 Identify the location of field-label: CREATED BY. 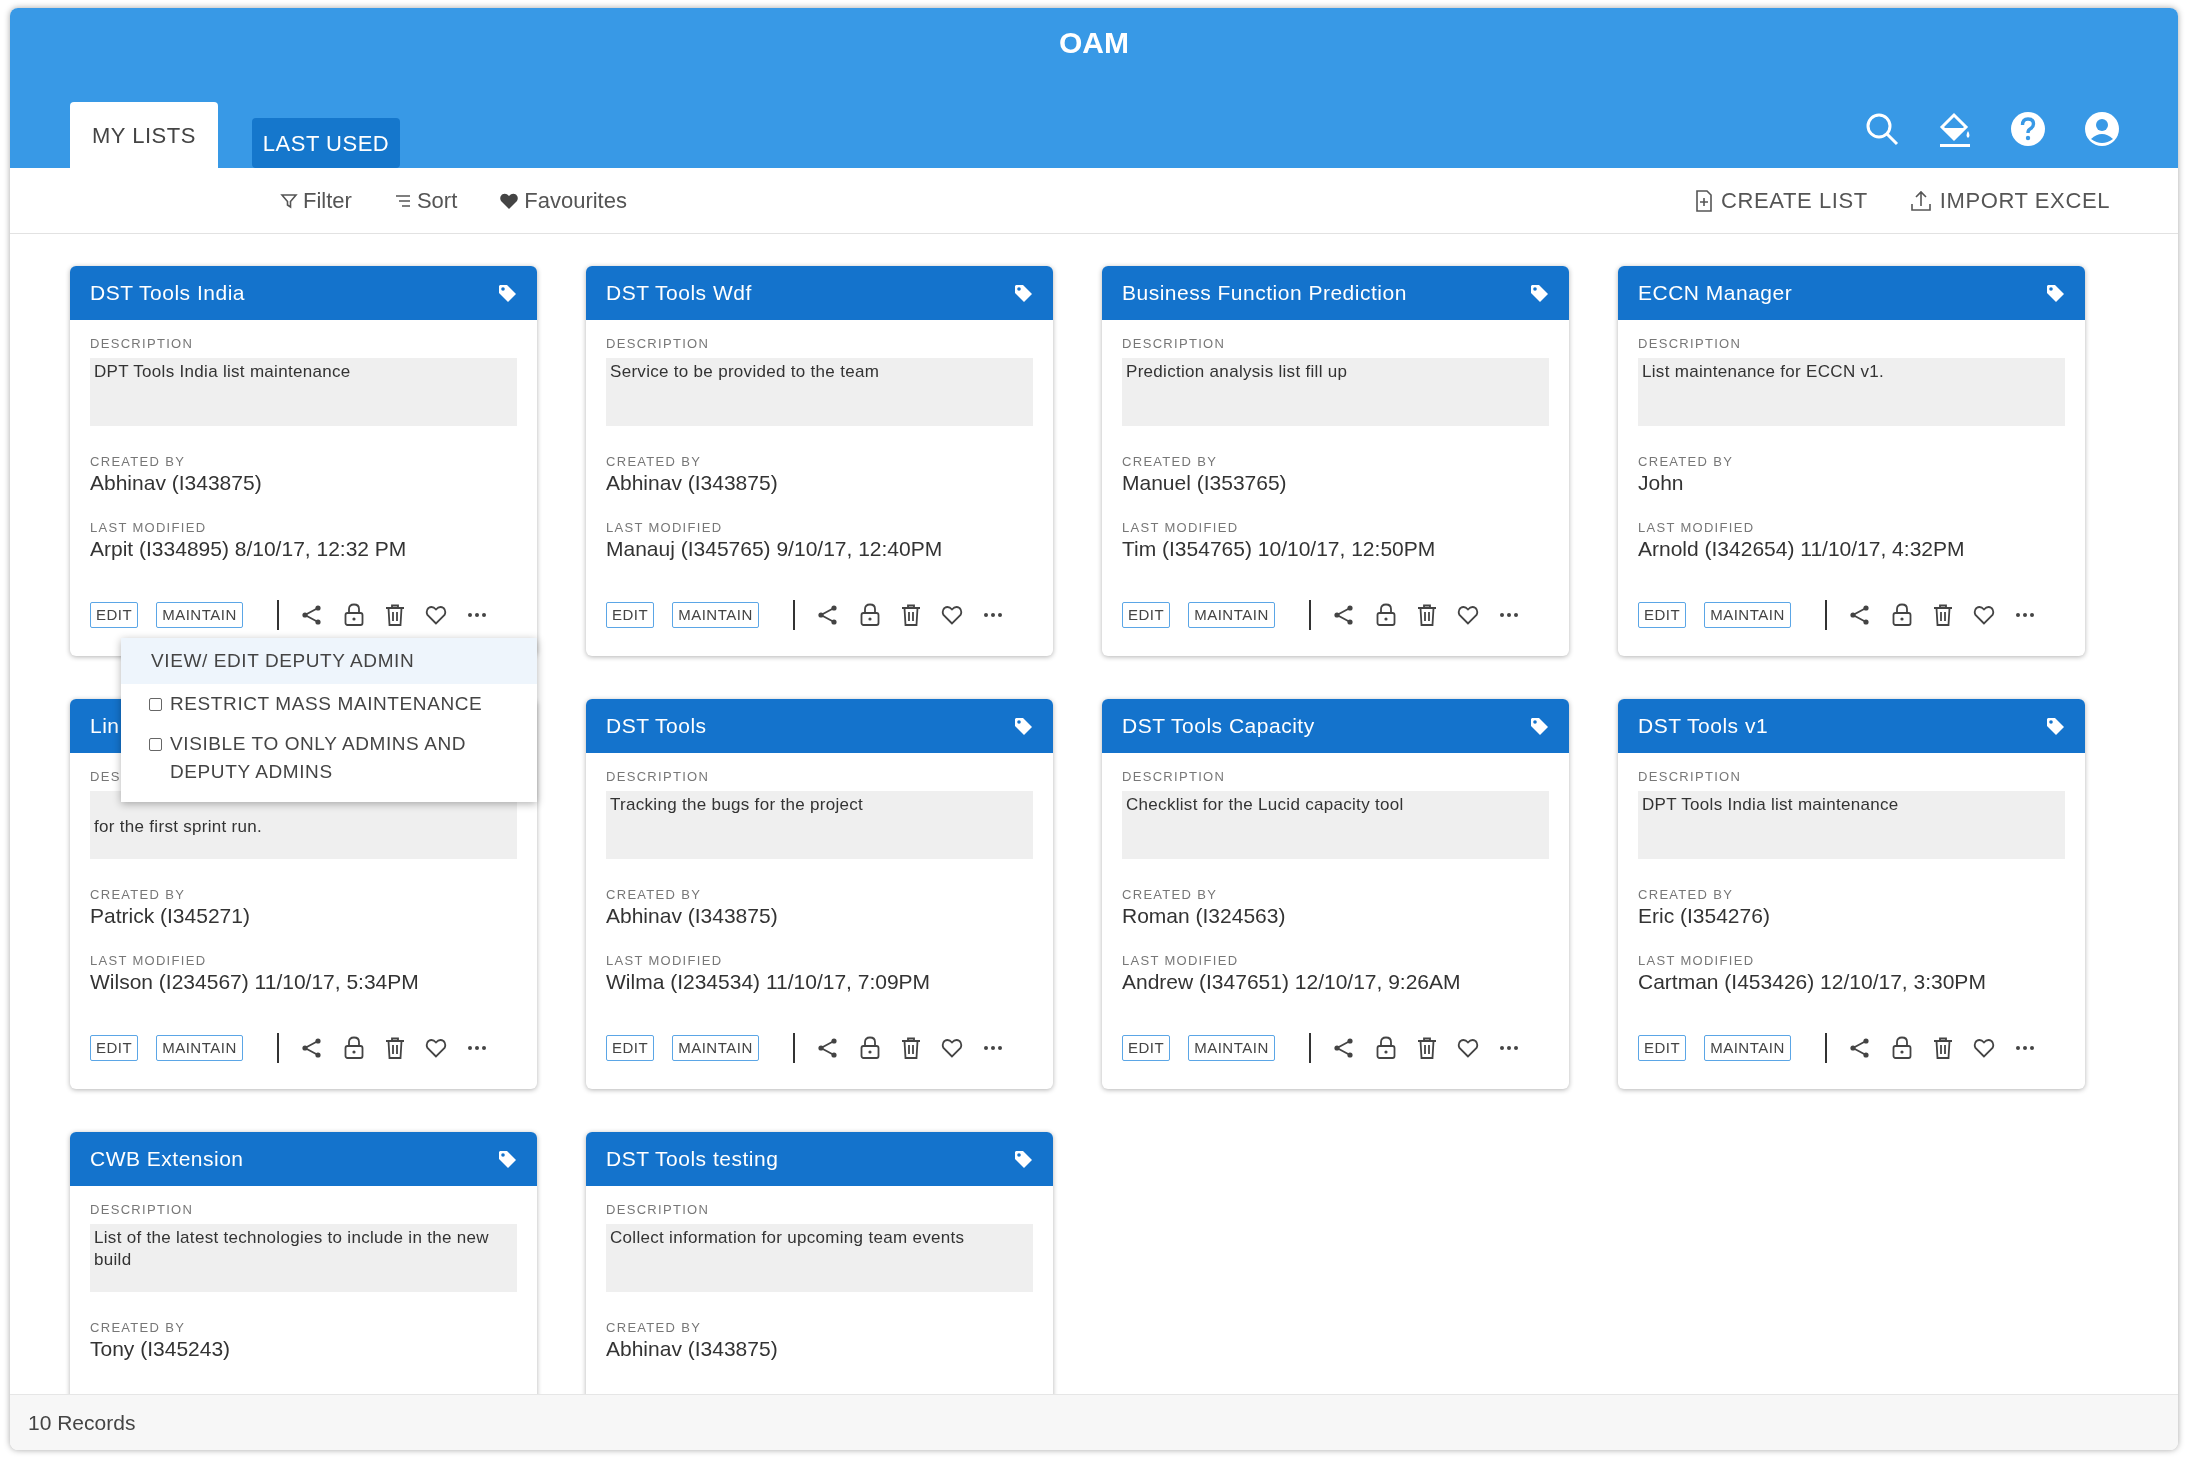
(138, 1328).